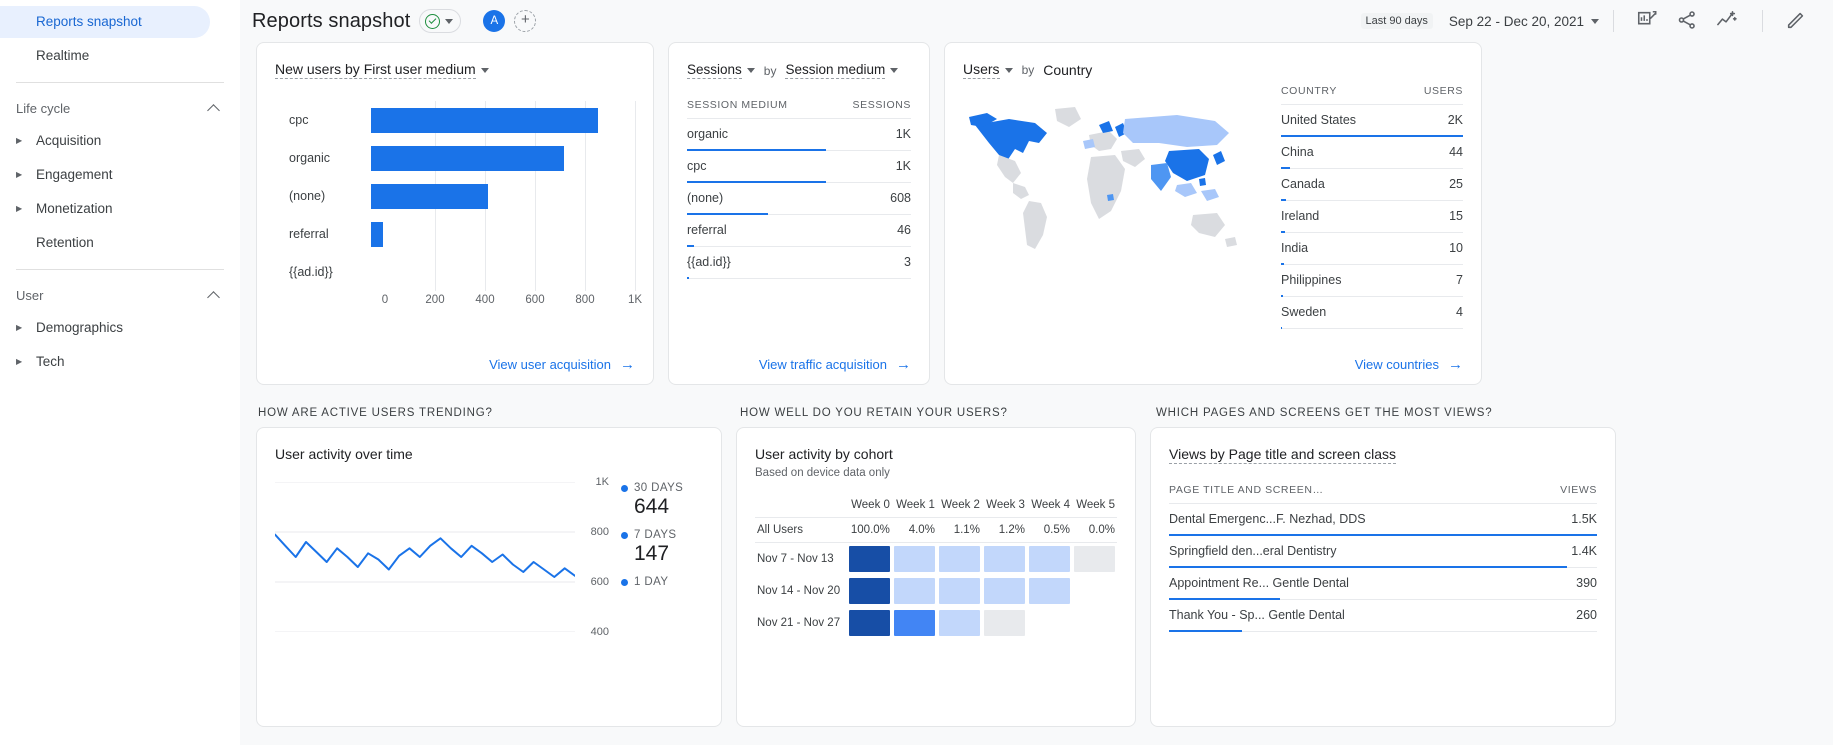 This screenshot has height=745, width=1833. I want to click on sidebar-group-life-cycle: Life cycle, so click(120, 108).